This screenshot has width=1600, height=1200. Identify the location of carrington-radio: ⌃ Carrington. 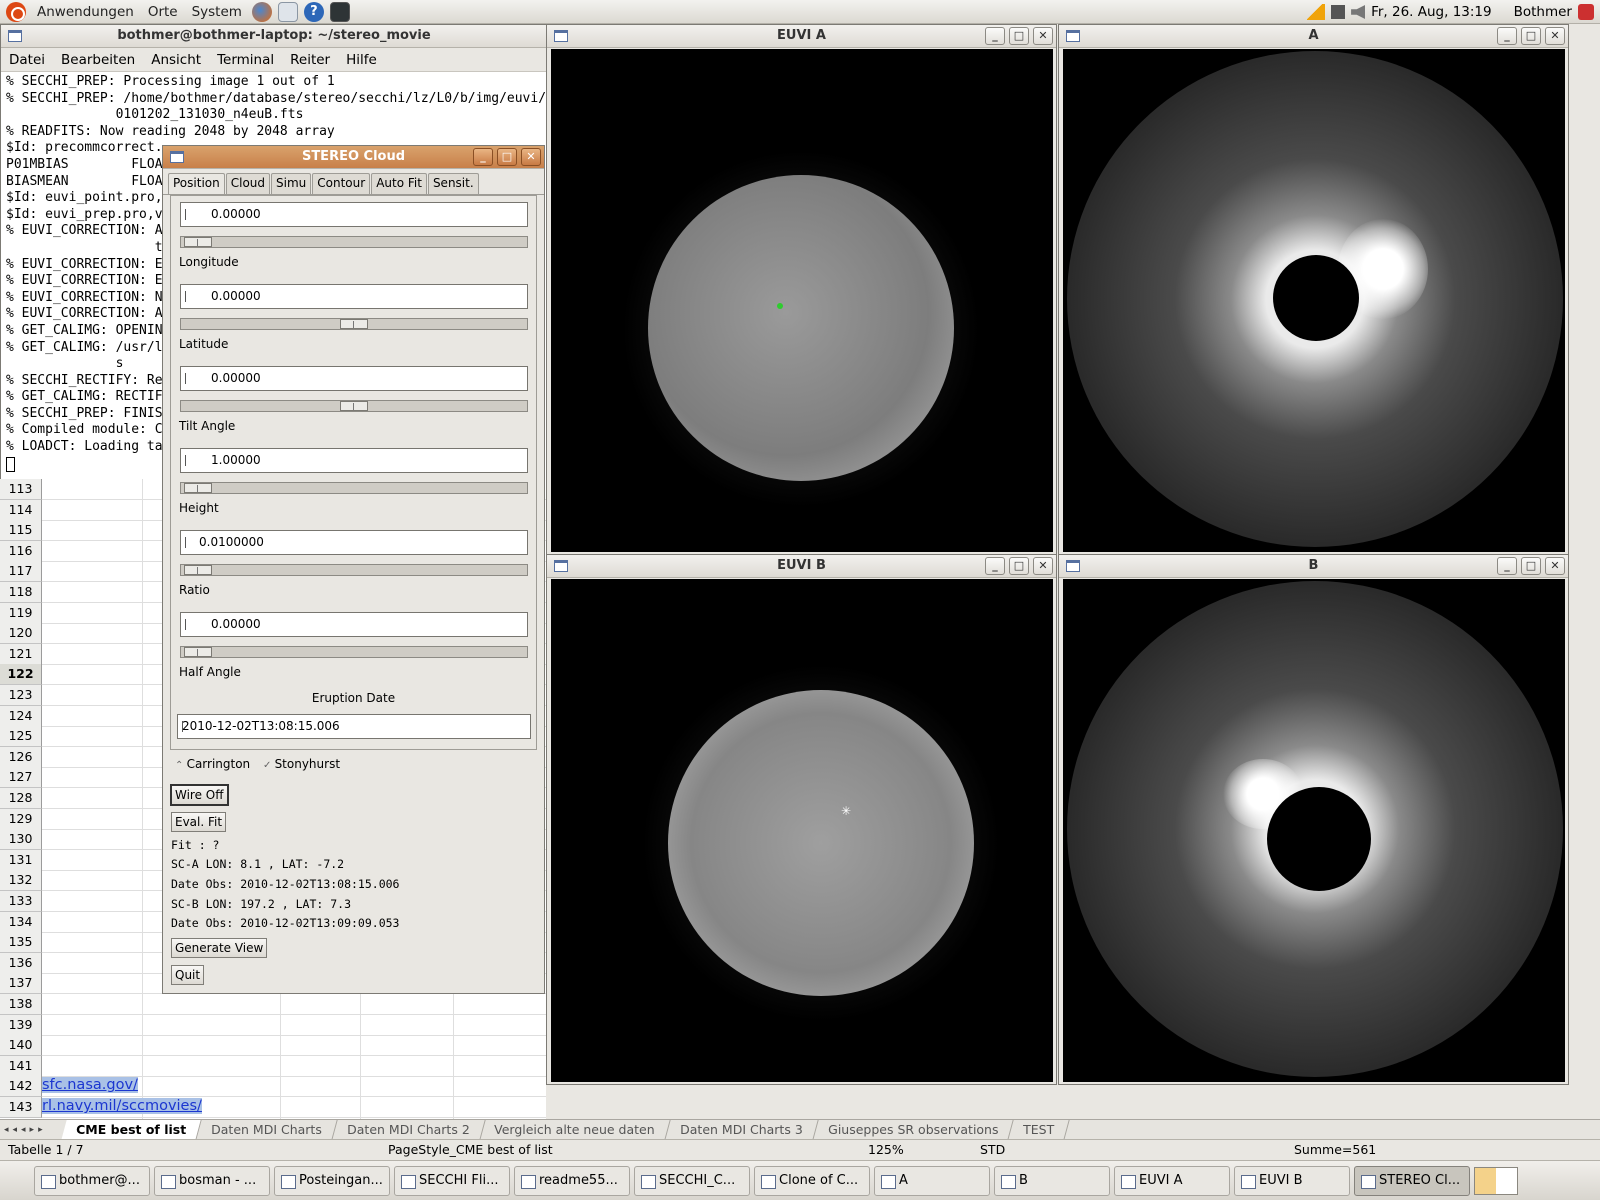
(212, 764).